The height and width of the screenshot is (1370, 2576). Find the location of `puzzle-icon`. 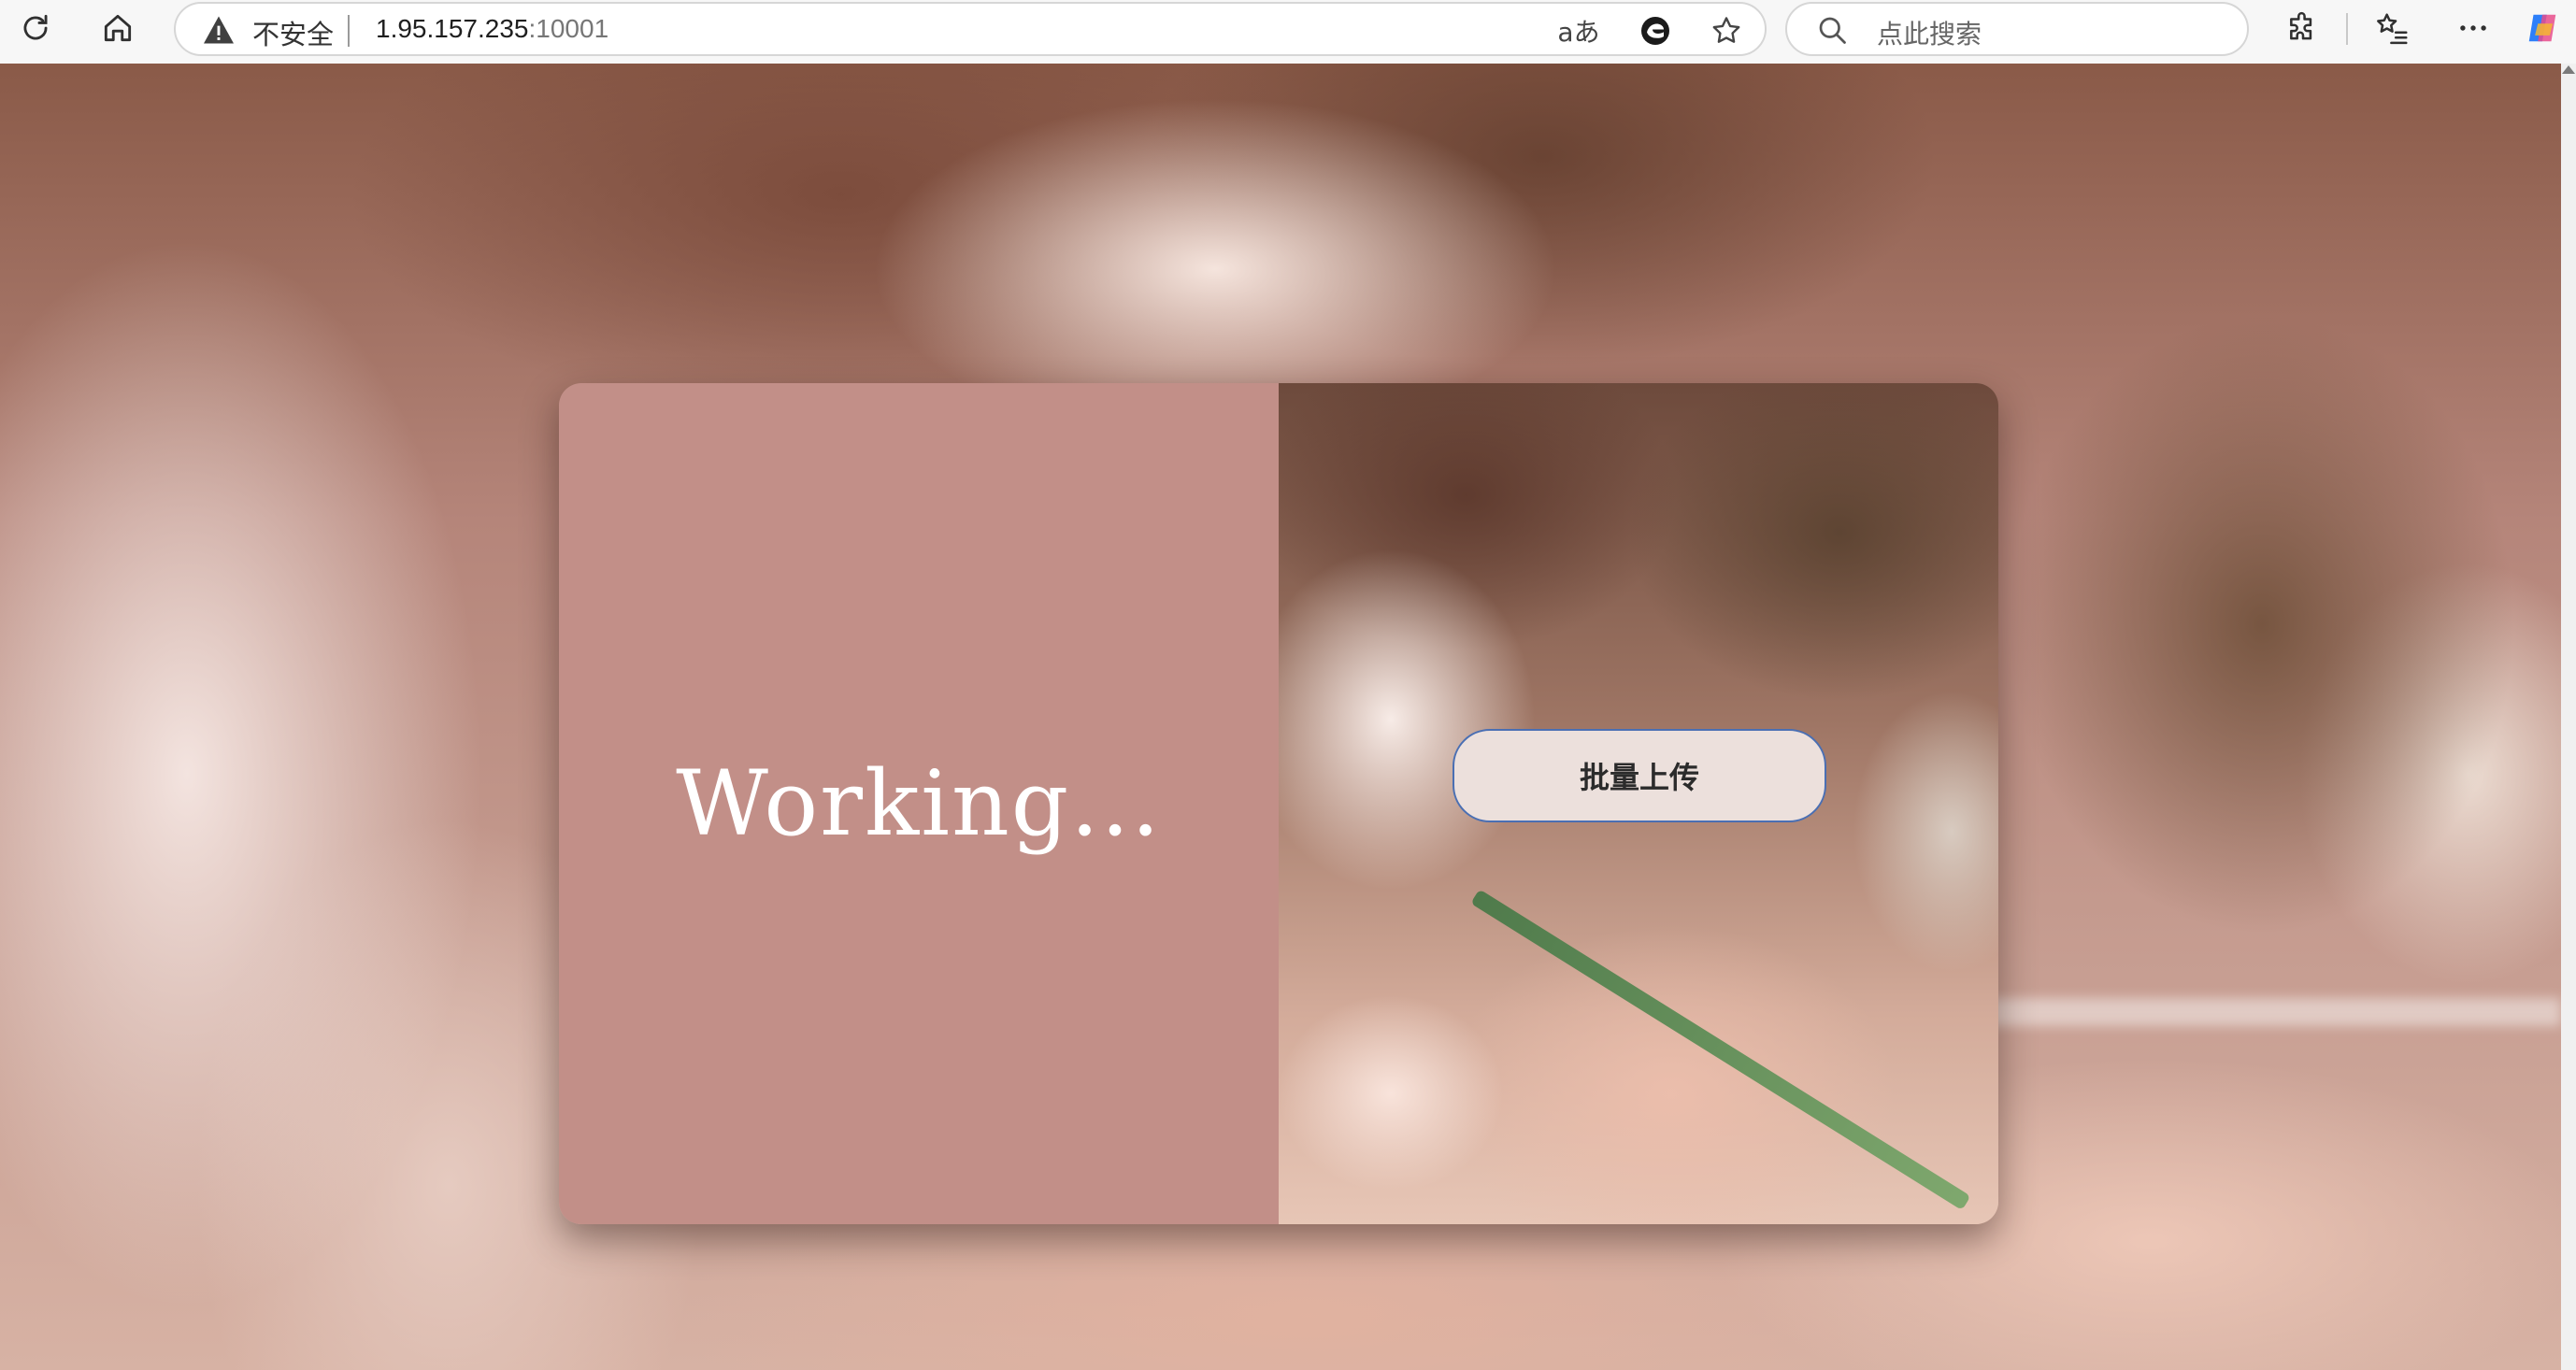

puzzle-icon is located at coordinates (2303, 28).